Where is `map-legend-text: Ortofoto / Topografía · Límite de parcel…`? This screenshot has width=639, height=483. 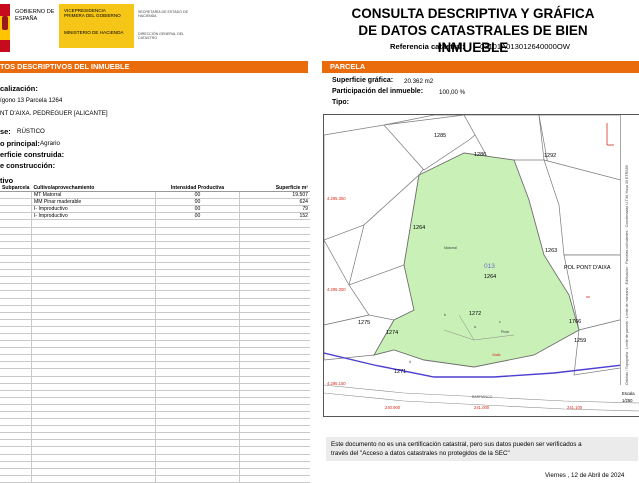
map-legend-text: Ortofoto / Topografía · Límite de parcel… is located at coordinates (627, 275).